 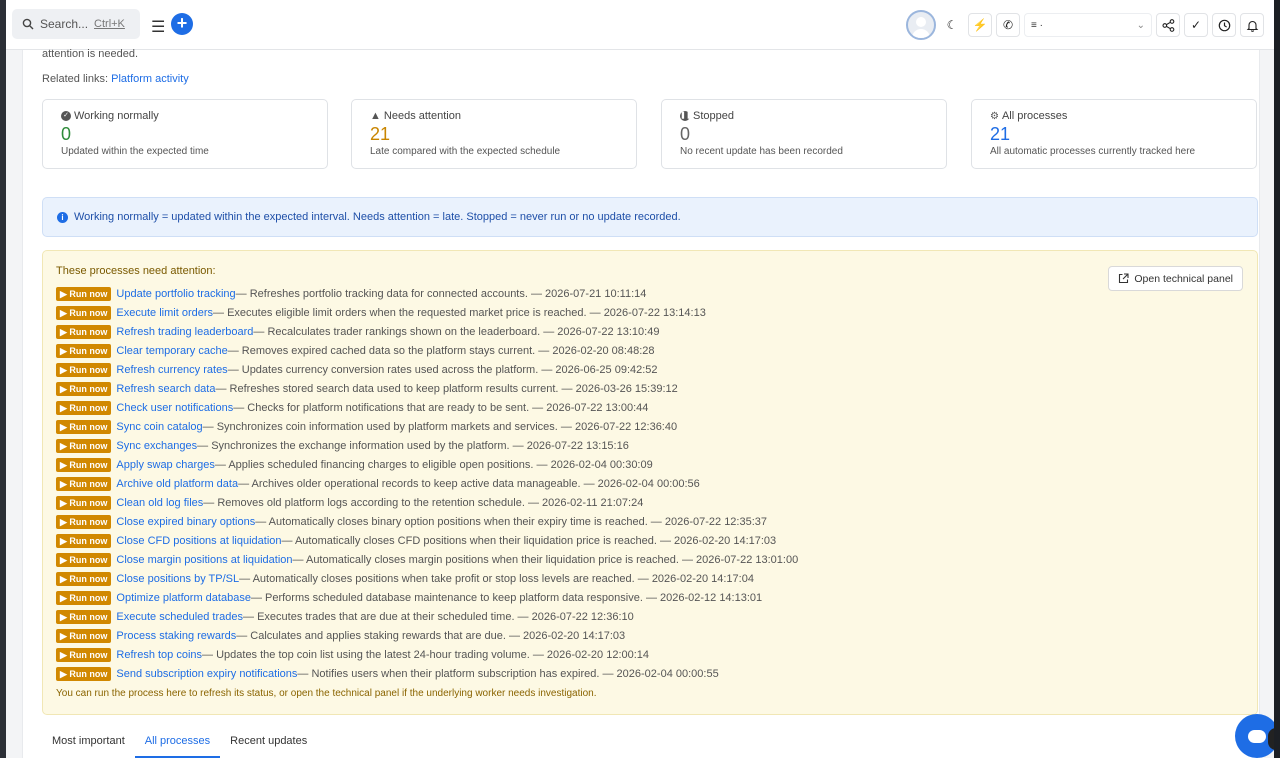 I want to click on process-name-link: Archive old platform data, so click(x=177, y=484).